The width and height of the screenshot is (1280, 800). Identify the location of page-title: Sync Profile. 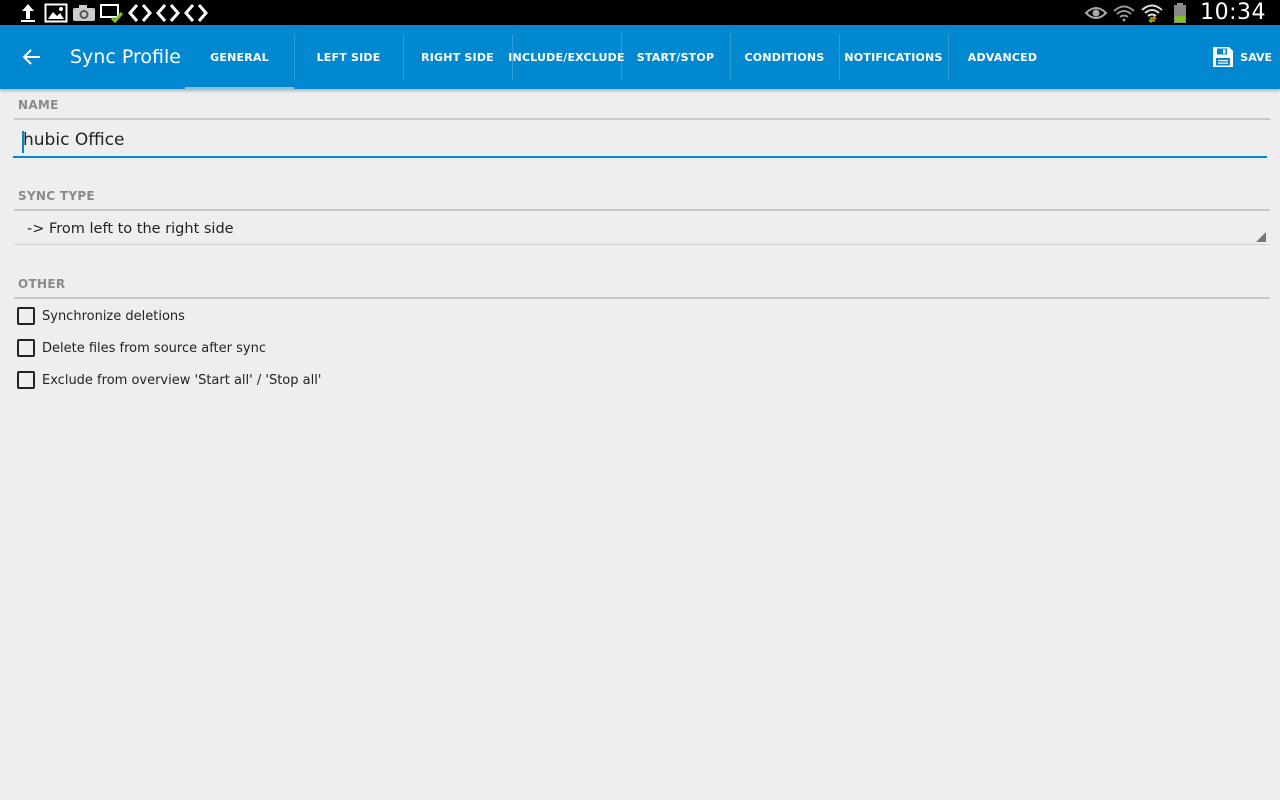
(125, 57).